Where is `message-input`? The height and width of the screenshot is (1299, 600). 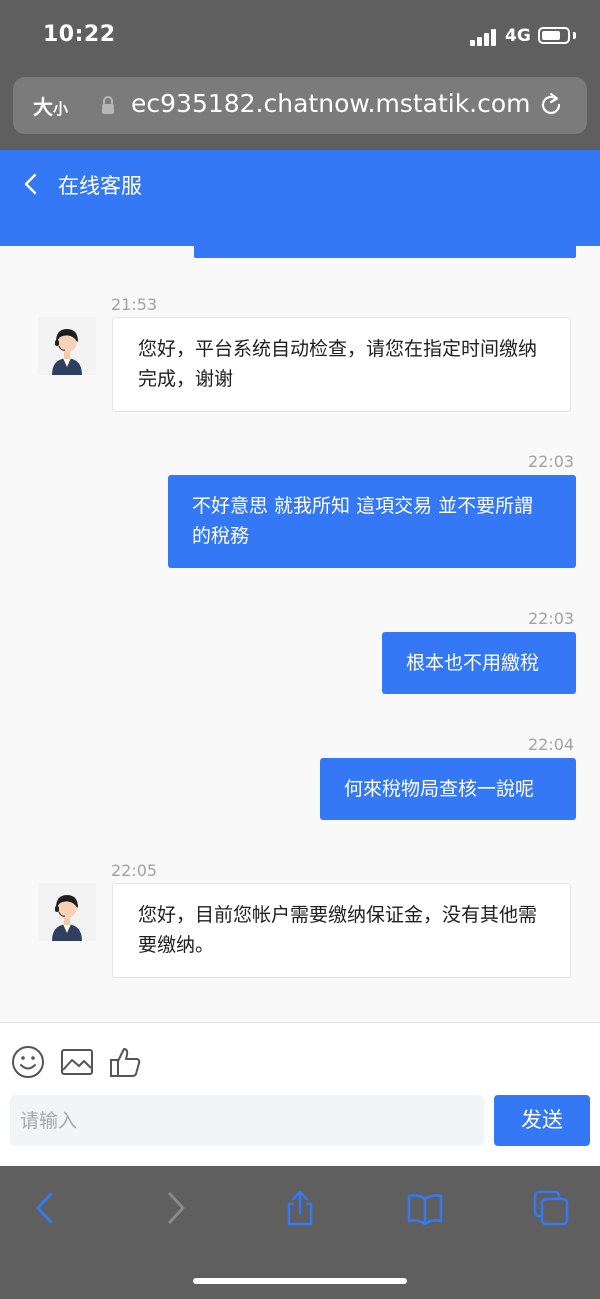 message-input is located at coordinates (247, 1120).